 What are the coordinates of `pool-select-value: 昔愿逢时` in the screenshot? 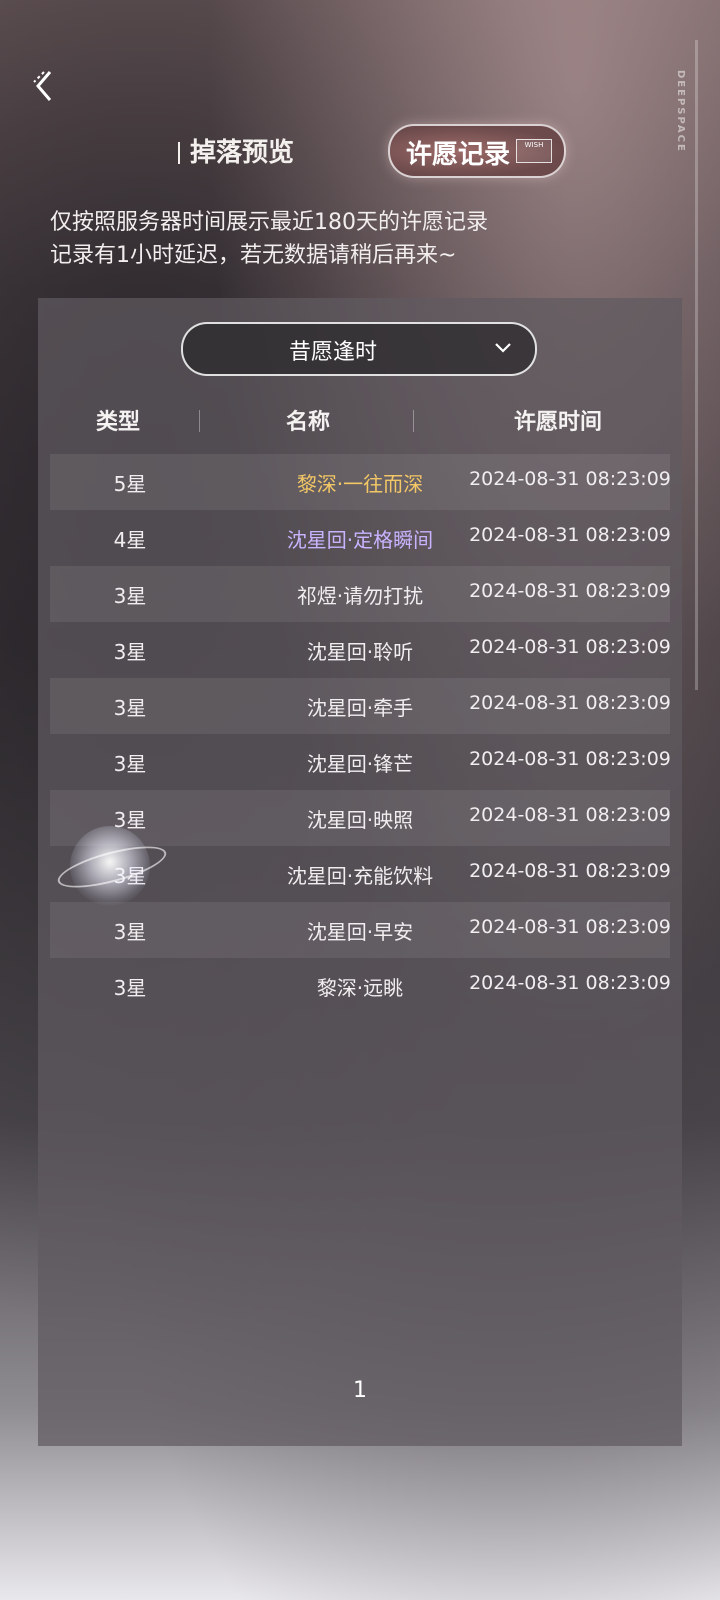 It's located at (332, 352).